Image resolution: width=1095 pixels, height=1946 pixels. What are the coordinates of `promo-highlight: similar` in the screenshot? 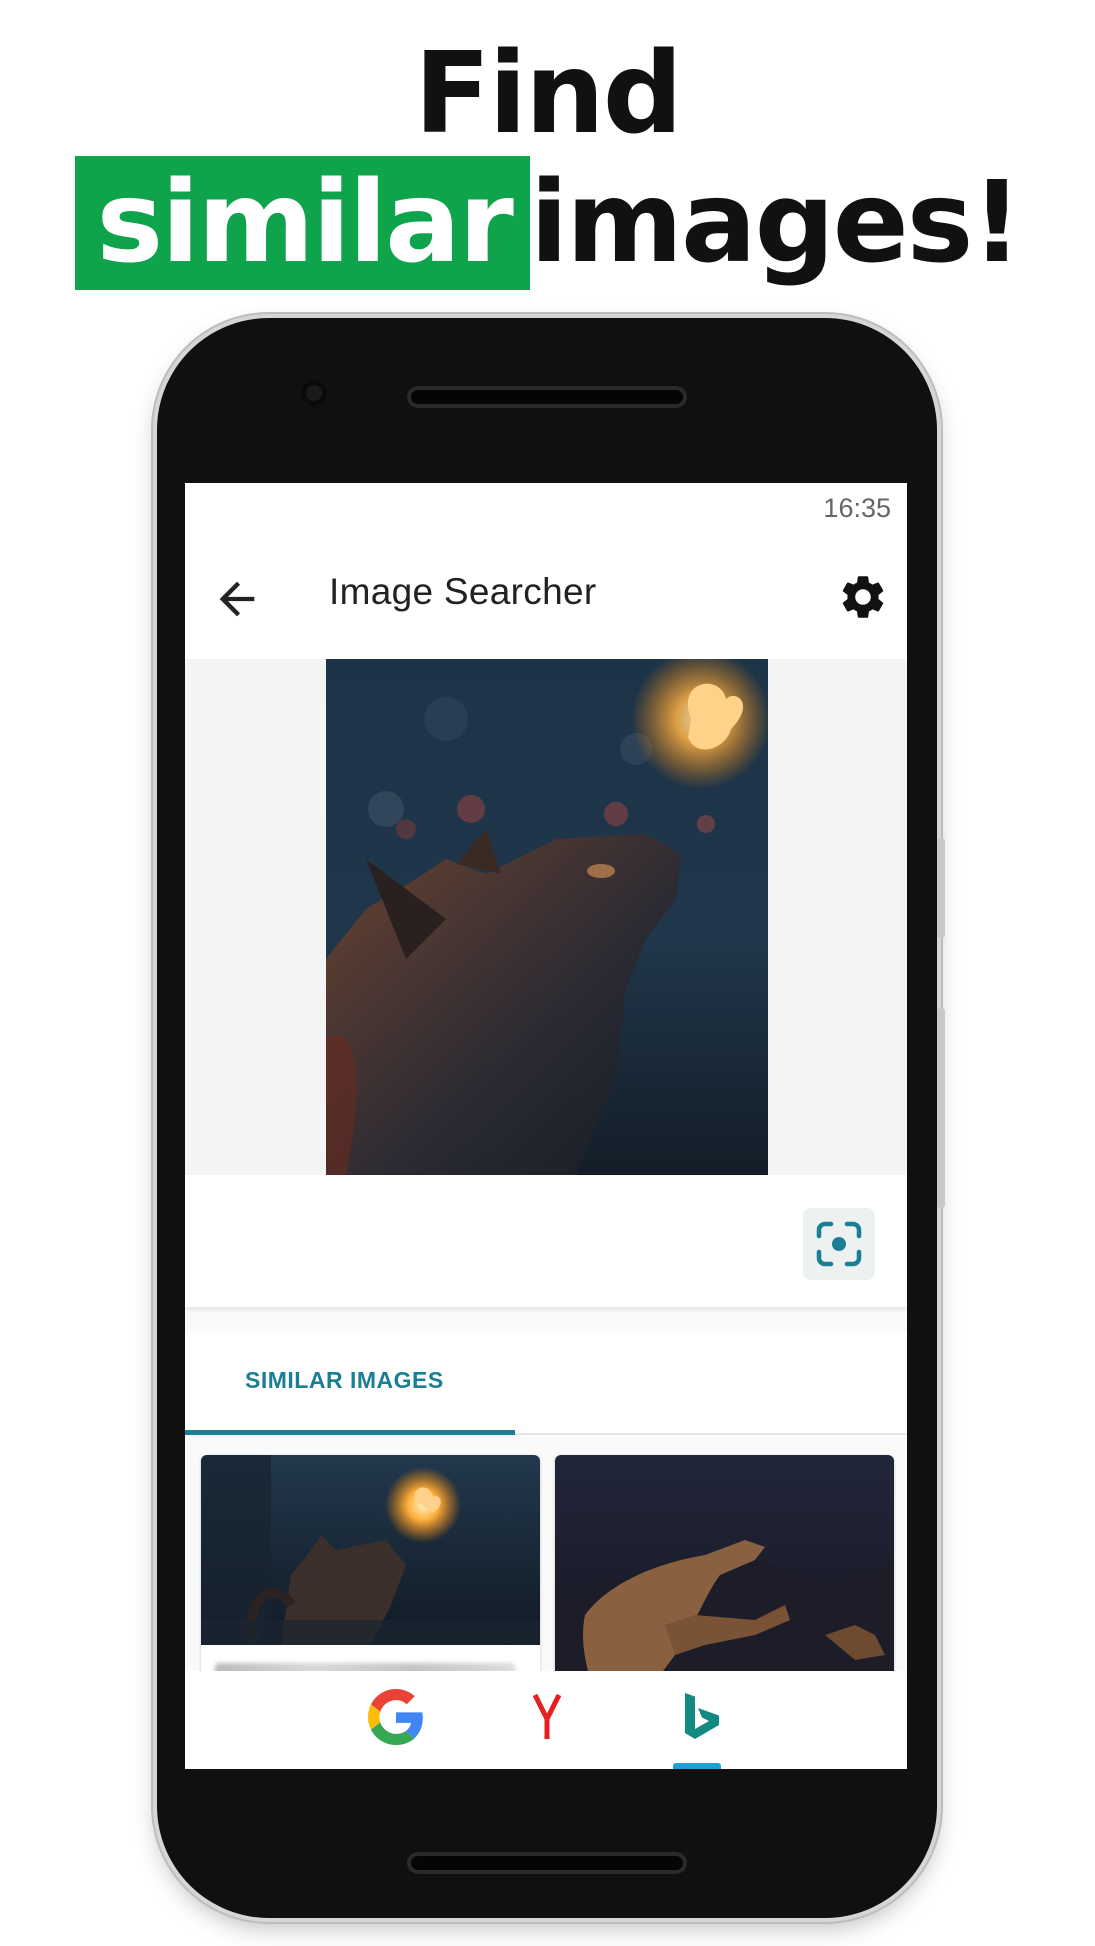 It's located at (302, 223).